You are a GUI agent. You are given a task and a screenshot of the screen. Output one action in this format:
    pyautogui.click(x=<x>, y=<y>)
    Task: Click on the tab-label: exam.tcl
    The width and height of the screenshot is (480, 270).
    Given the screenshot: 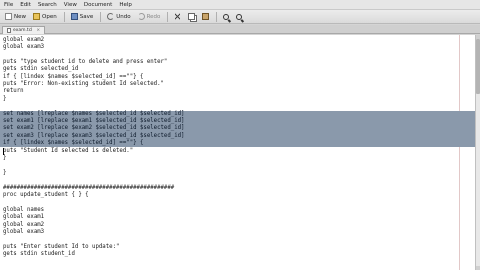 What is the action you would take?
    pyautogui.click(x=23, y=30)
    